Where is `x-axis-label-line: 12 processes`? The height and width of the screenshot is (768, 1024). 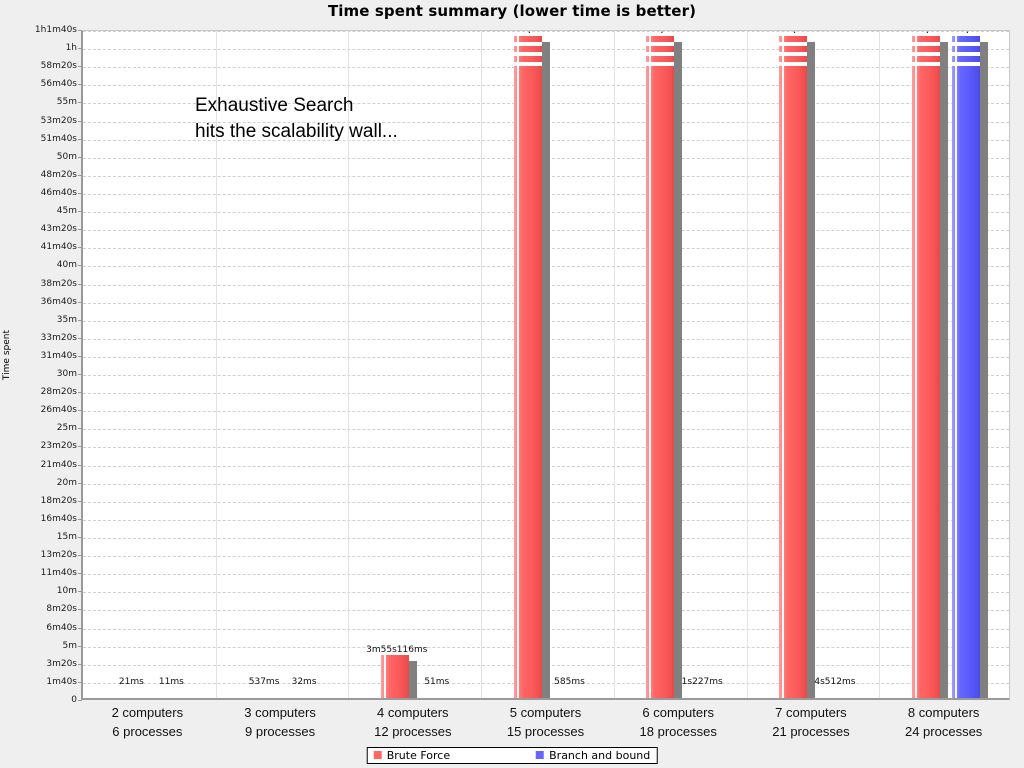
x-axis-label-line: 12 processes is located at coordinates (413, 731).